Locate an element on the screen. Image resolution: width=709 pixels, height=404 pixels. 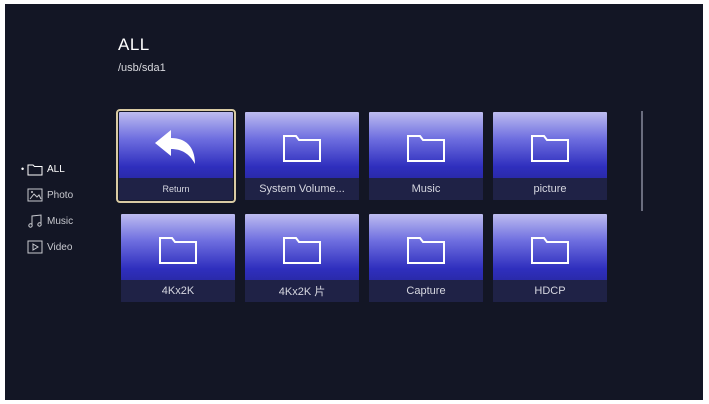
scrollbar is located at coordinates (642, 161).